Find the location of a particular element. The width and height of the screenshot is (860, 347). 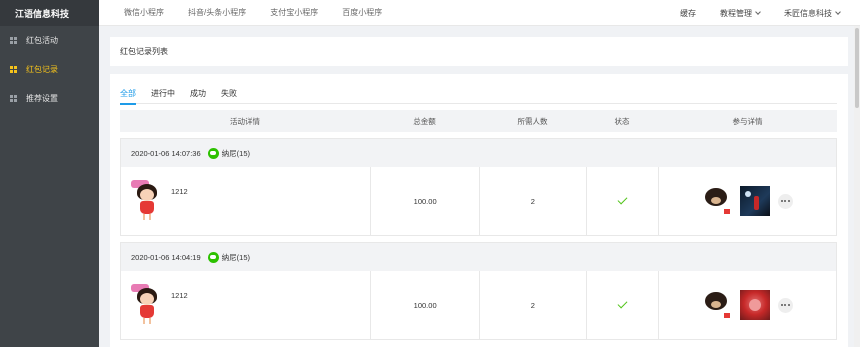

account-label: 禾匠信息科技 is located at coordinates (808, 13).